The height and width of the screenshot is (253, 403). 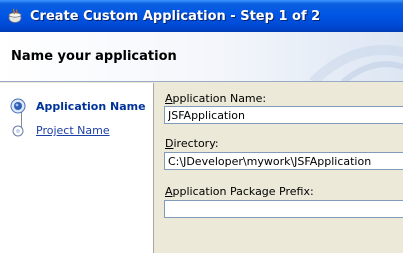 I want to click on jdeveloper-cup-icon, so click(x=15, y=15).